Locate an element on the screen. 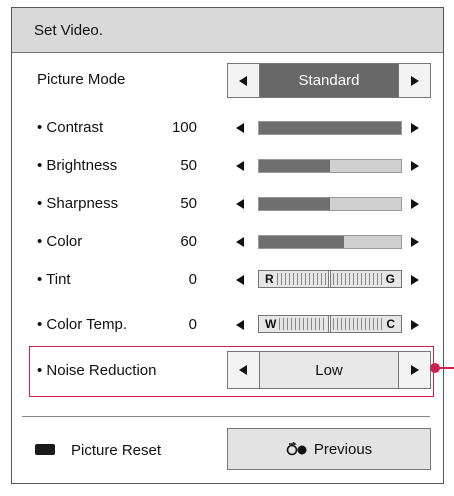 The width and height of the screenshot is (454, 496). picture-mode-label: Picture Mode is located at coordinates (81, 79).